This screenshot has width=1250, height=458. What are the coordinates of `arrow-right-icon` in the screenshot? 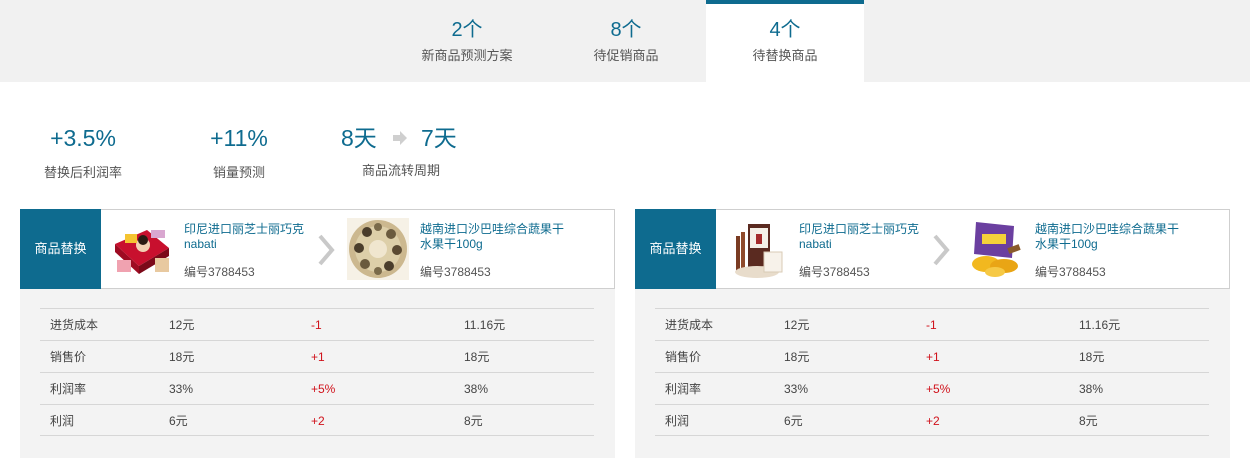 It's located at (400, 140).